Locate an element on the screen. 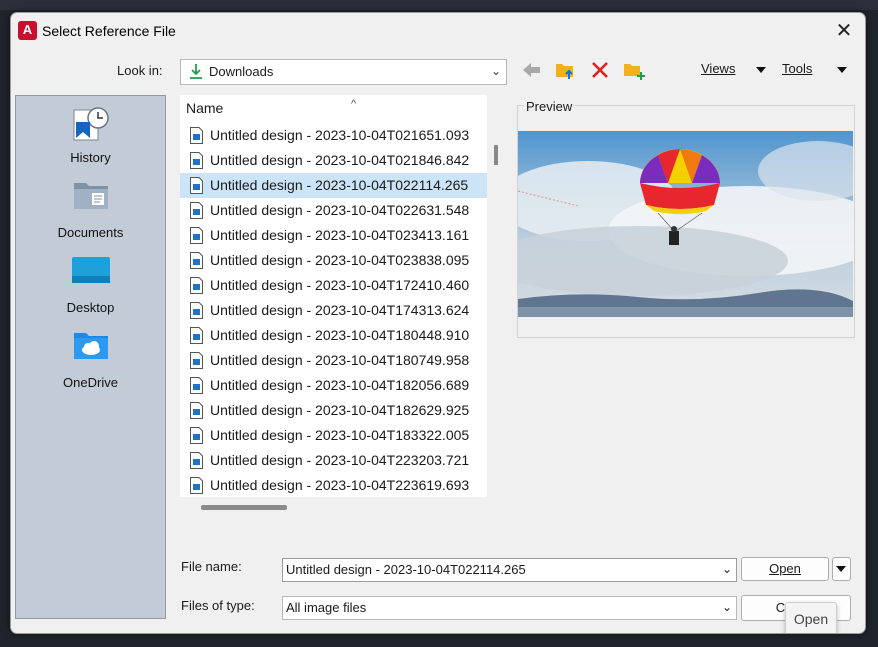 The height and width of the screenshot is (647, 878). file-name: Untitled design - 2023-10-04T183322.005 is located at coordinates (340, 435).